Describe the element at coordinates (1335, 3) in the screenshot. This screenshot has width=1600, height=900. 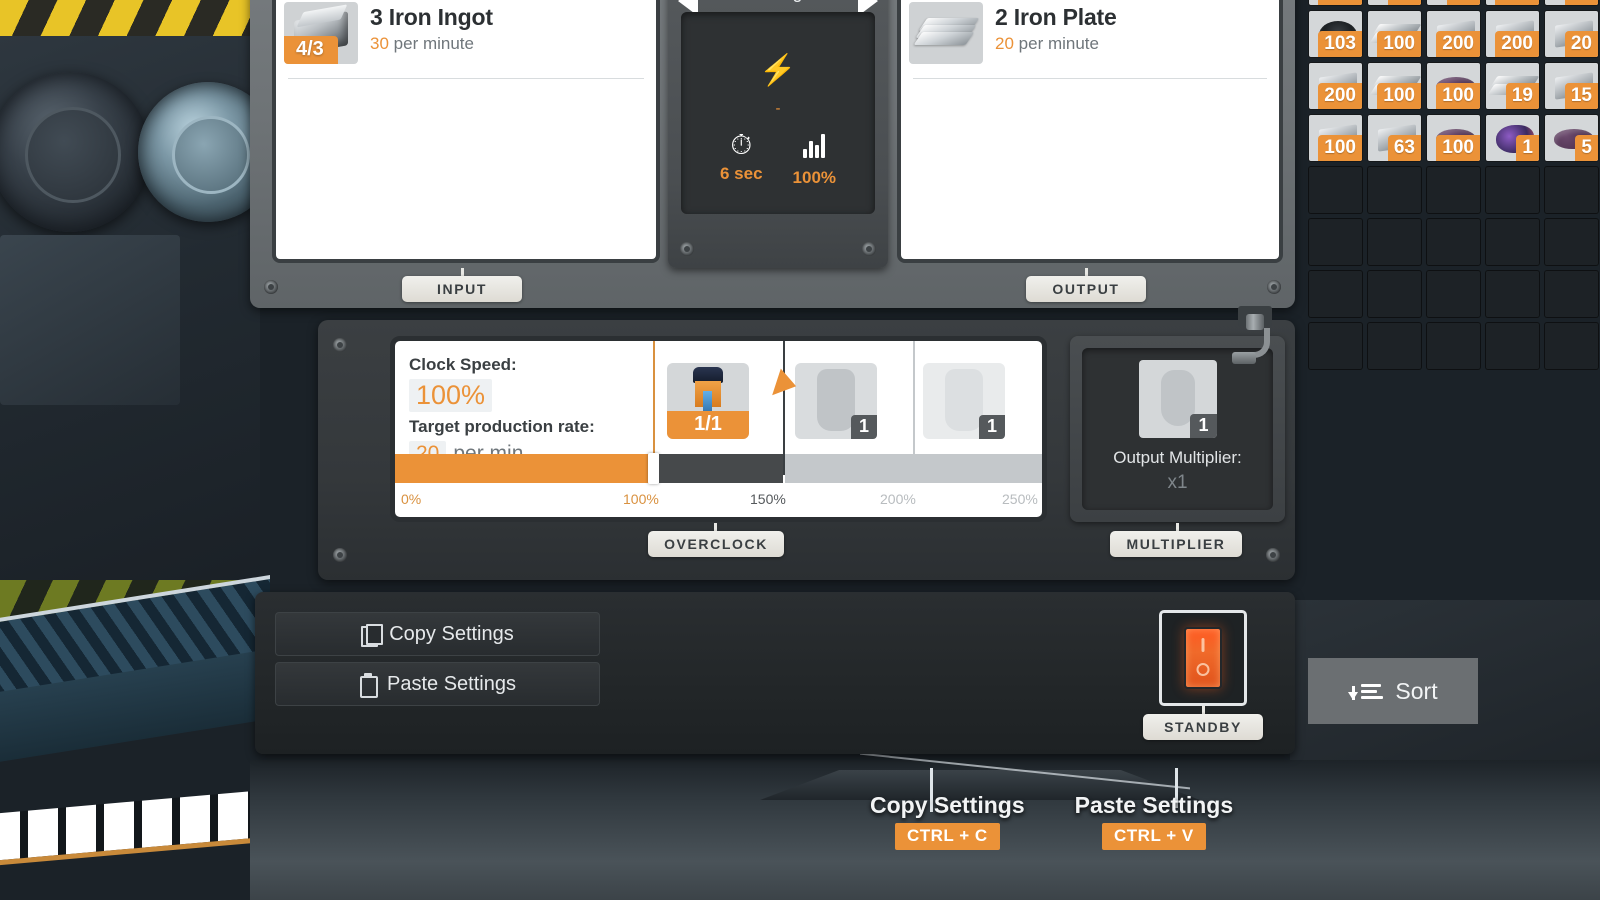
I see `inventory-slot: 500` at that location.